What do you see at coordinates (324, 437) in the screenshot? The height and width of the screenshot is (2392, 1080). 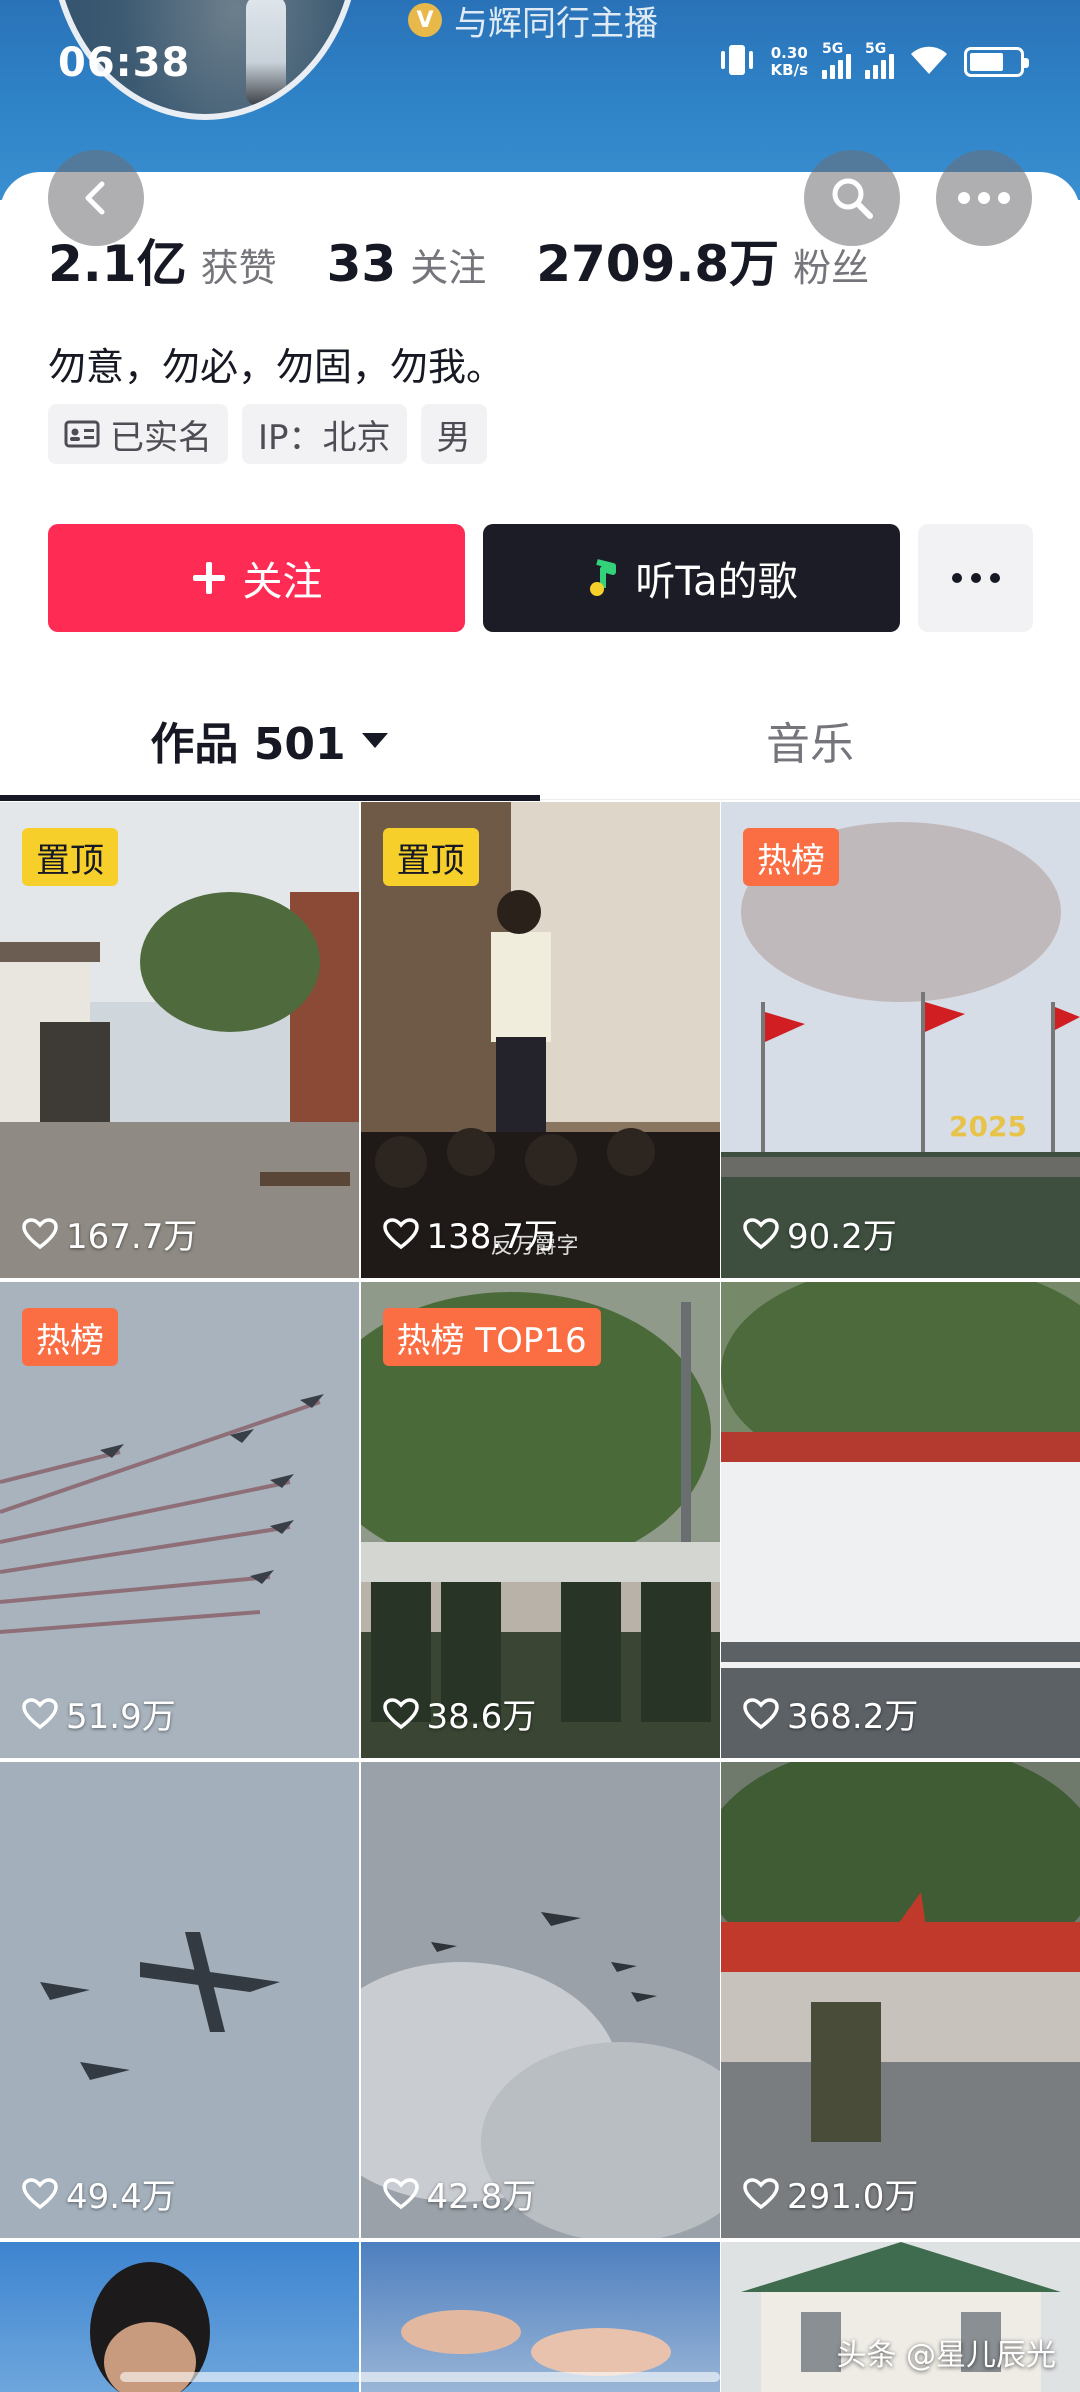 I see `tag-label: IP：北京` at bounding box center [324, 437].